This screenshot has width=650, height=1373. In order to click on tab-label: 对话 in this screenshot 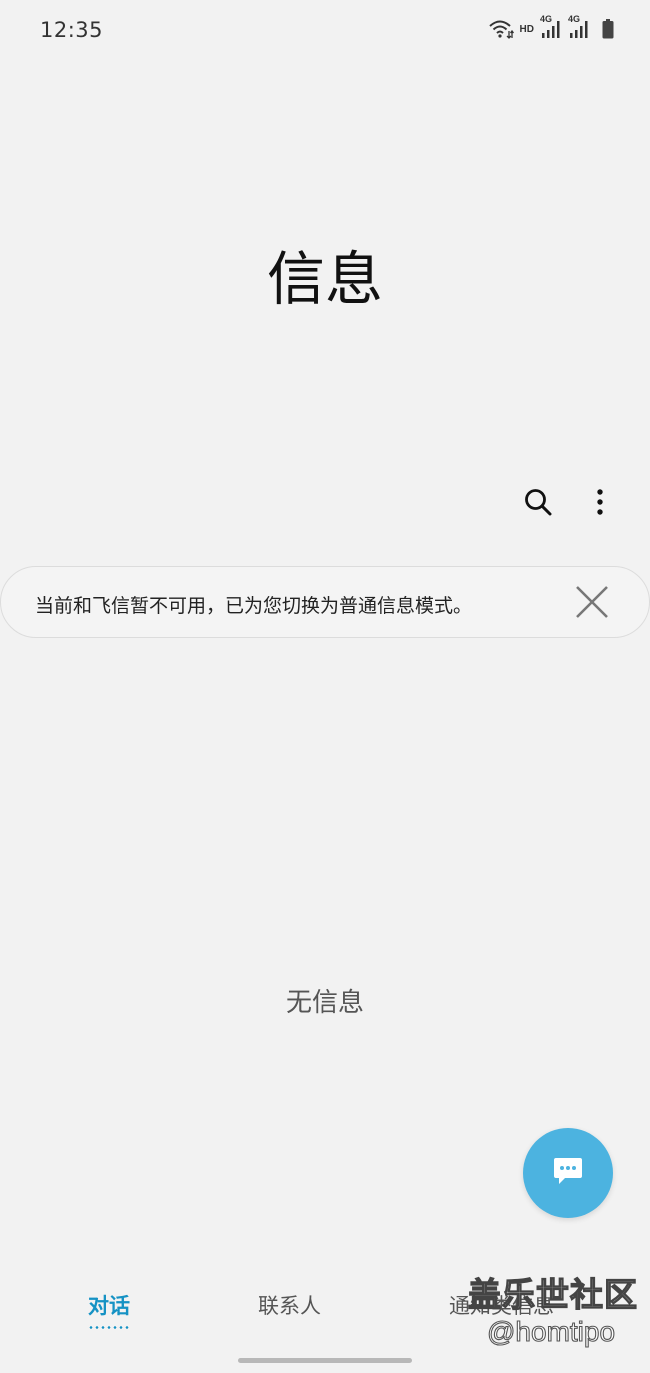, I will do `click(109, 1306)`.